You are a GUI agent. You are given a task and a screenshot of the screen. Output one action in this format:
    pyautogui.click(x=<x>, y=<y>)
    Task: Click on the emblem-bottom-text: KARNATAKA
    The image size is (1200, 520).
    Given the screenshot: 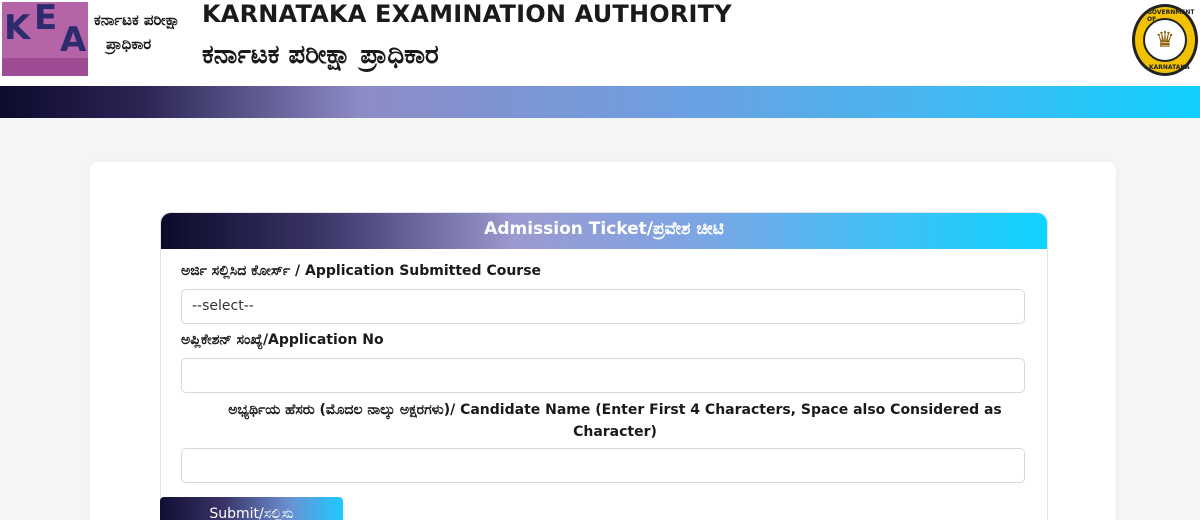 What is the action you would take?
    pyautogui.click(x=1169, y=67)
    